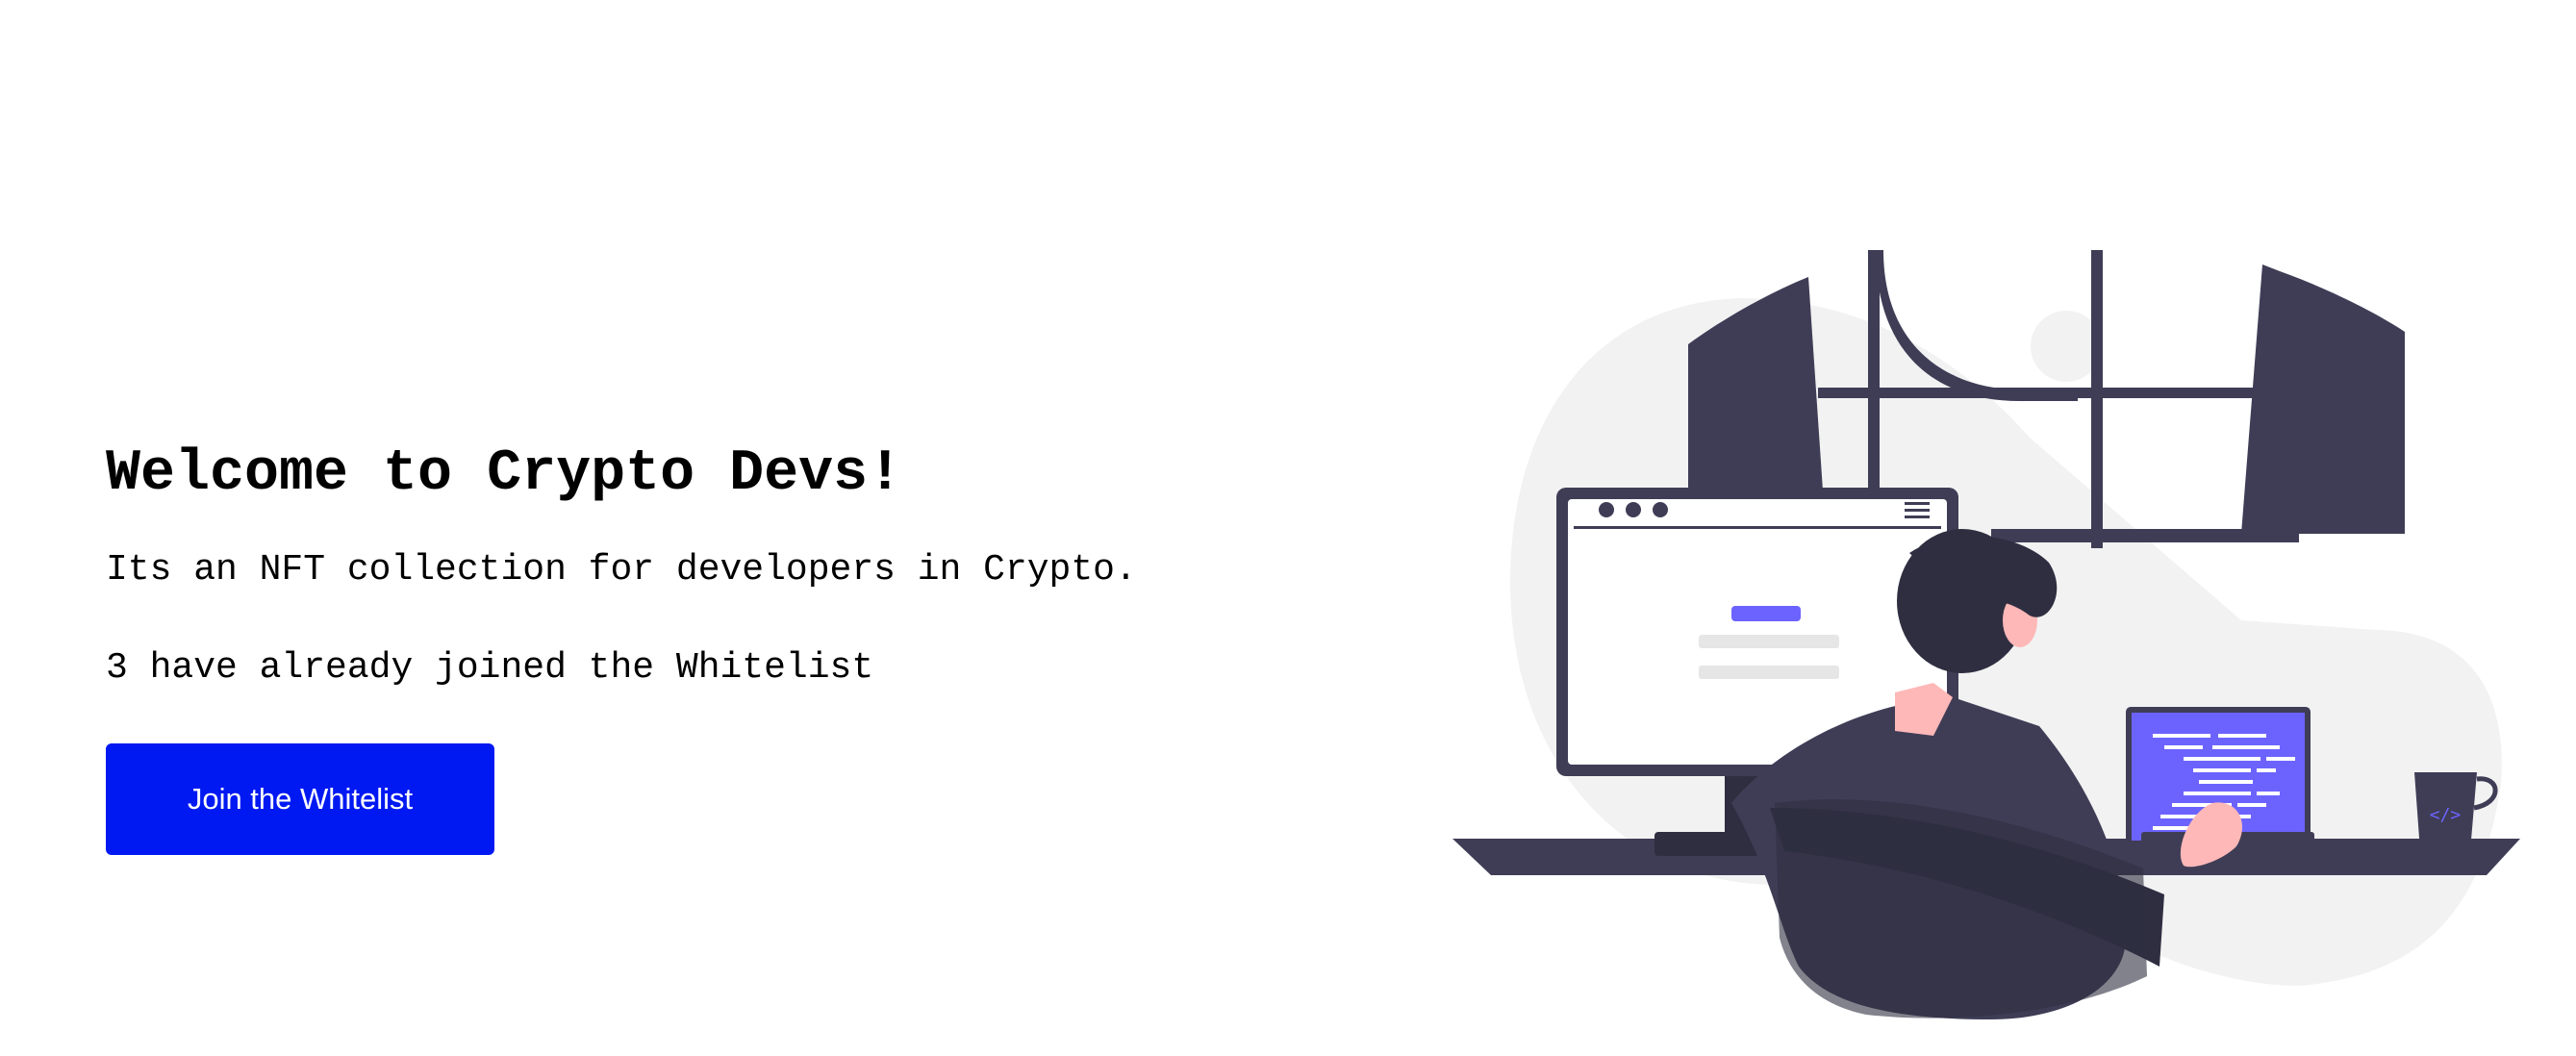 The width and height of the screenshot is (2576, 1056). What do you see at coordinates (2067, 346) in the screenshot?
I see `background-dot-shape` at bounding box center [2067, 346].